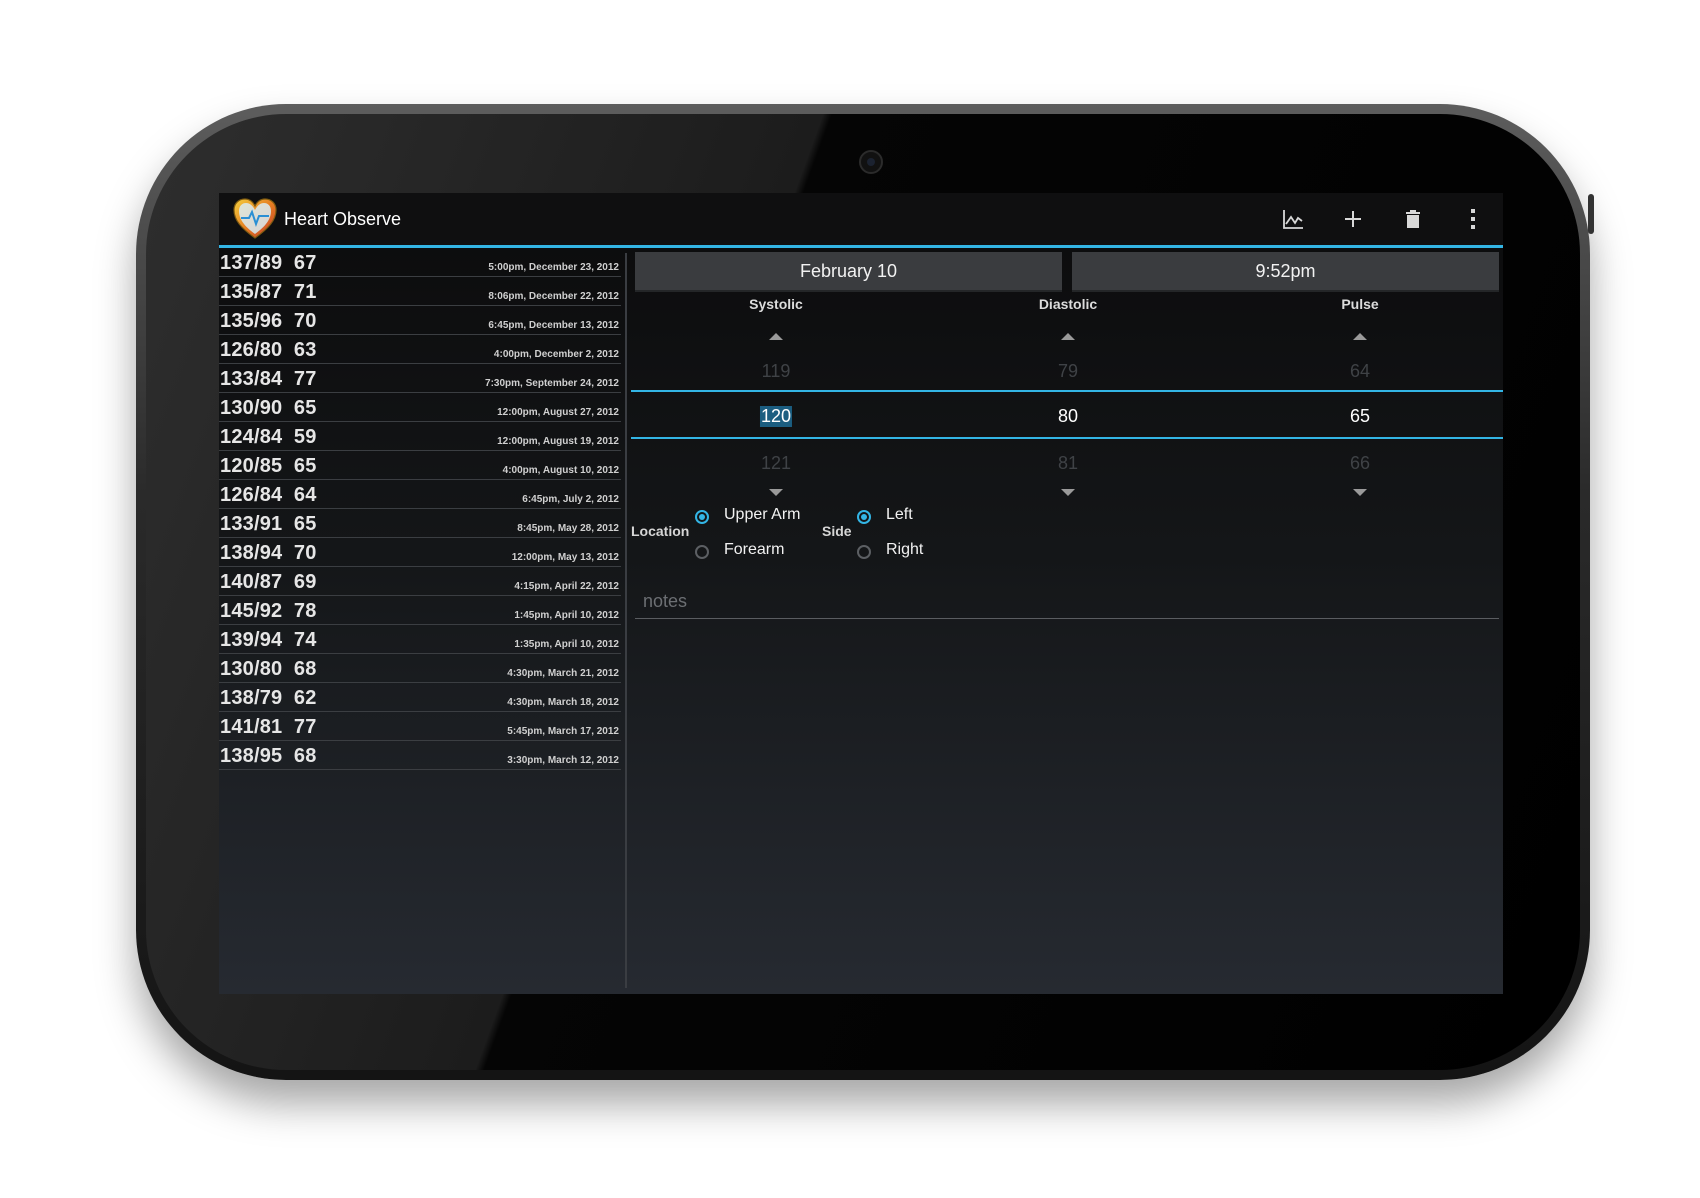 This screenshot has width=1700, height=1198. Describe the element at coordinates (420, 291) in the screenshot. I see `list-item: 135/87 71 8:06pm, December 22, 2012` at that location.